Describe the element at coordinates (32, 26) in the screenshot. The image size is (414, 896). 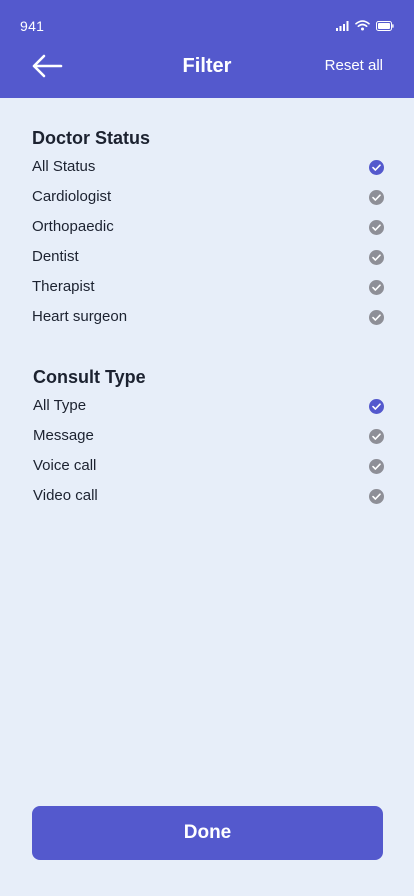
I see `status-time: 941` at that location.